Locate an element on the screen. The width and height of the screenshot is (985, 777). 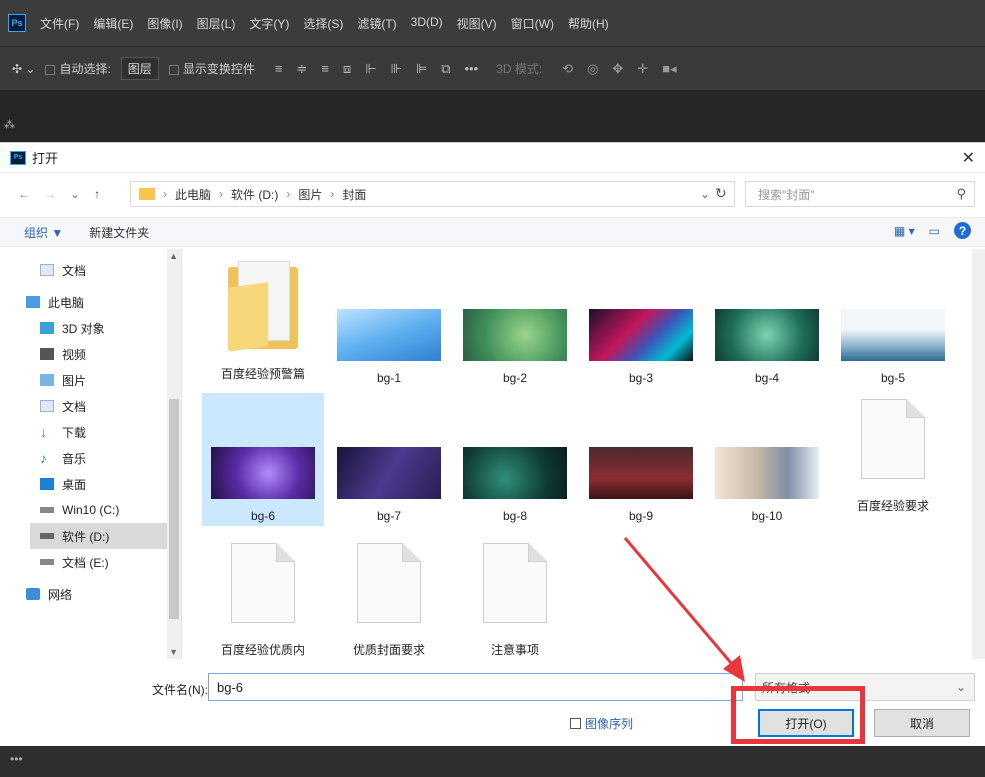
file-item-bg-8: bg-8 is located at coordinates (515, 459).